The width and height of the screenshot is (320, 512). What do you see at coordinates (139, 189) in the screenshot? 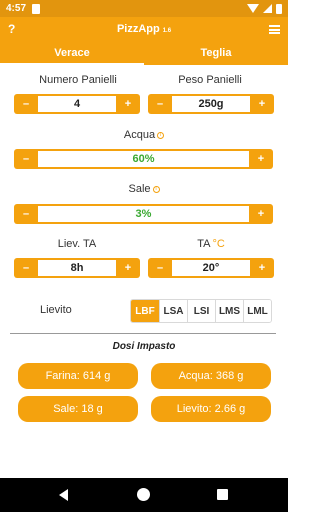
I see `sale-label: Sale` at bounding box center [139, 189].